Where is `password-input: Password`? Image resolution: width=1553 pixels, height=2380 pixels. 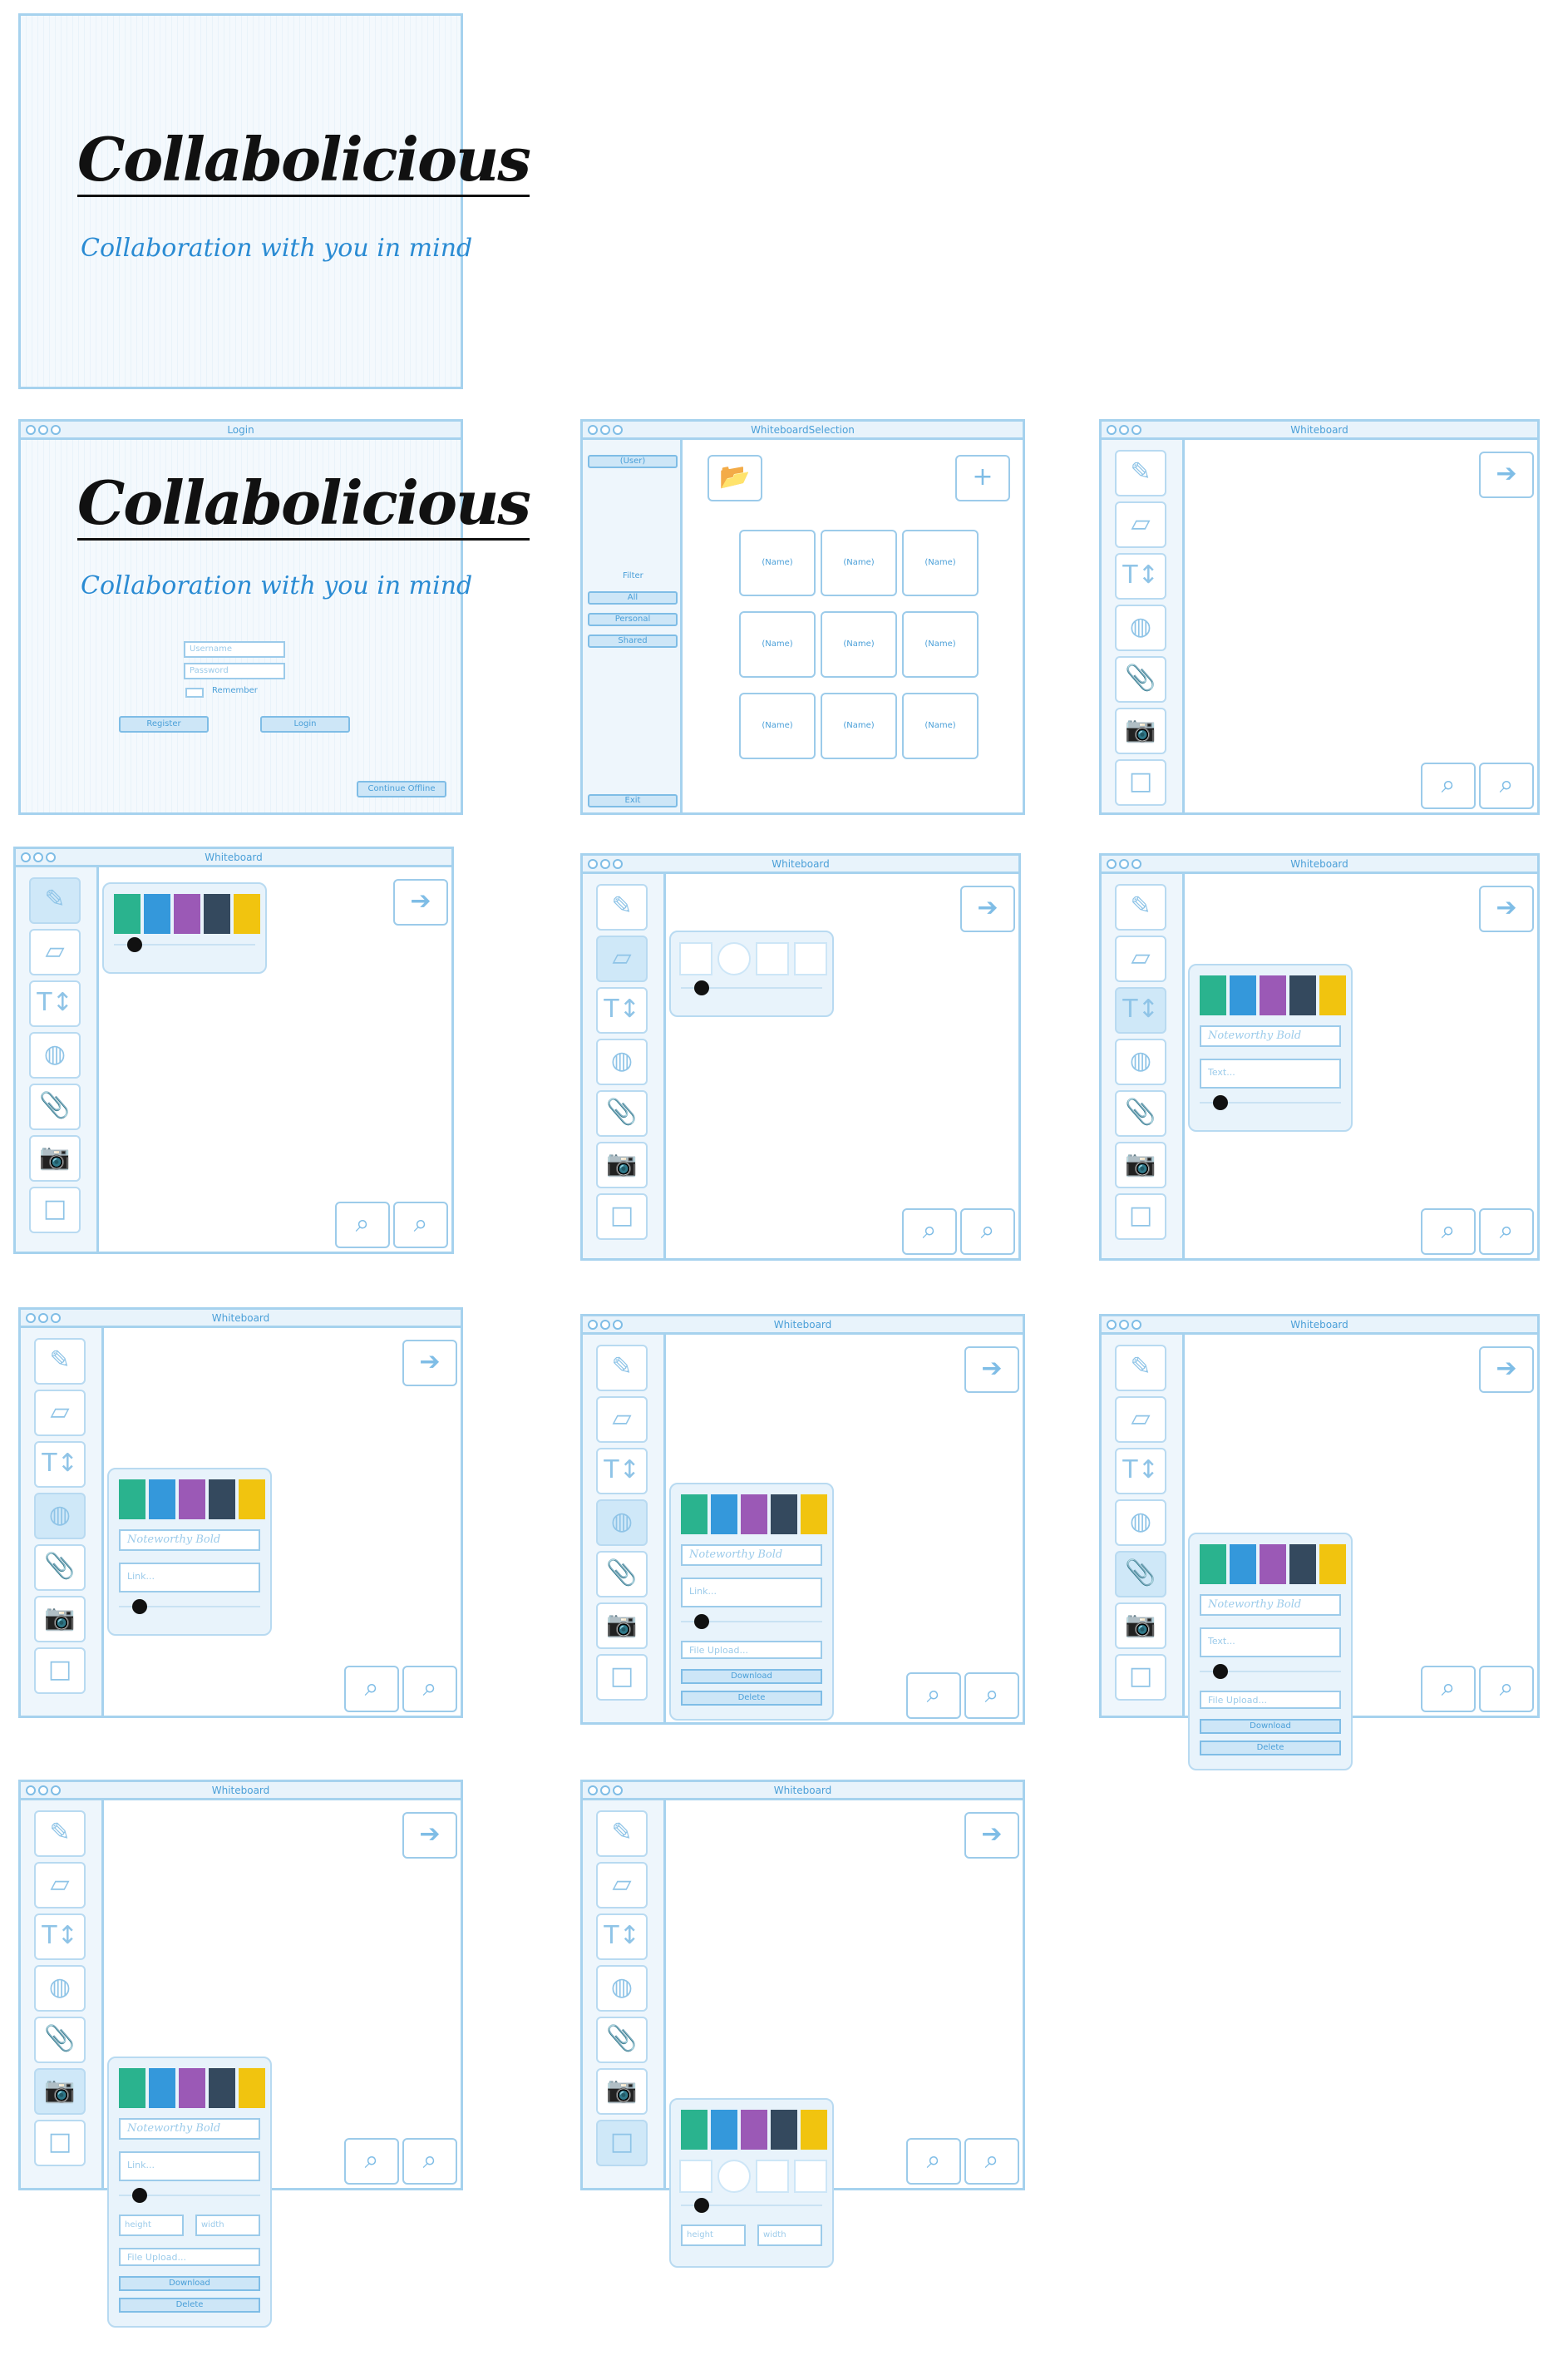 password-input: Password is located at coordinates (234, 671).